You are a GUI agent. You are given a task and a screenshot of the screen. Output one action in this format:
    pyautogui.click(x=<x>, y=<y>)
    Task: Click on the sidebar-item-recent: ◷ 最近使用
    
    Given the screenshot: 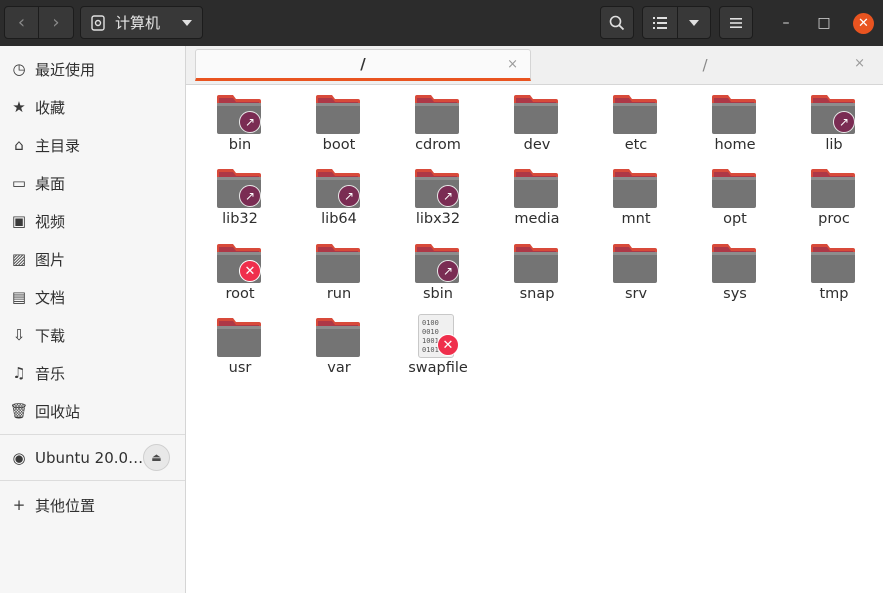 What is the action you would take?
    pyautogui.click(x=92, y=69)
    